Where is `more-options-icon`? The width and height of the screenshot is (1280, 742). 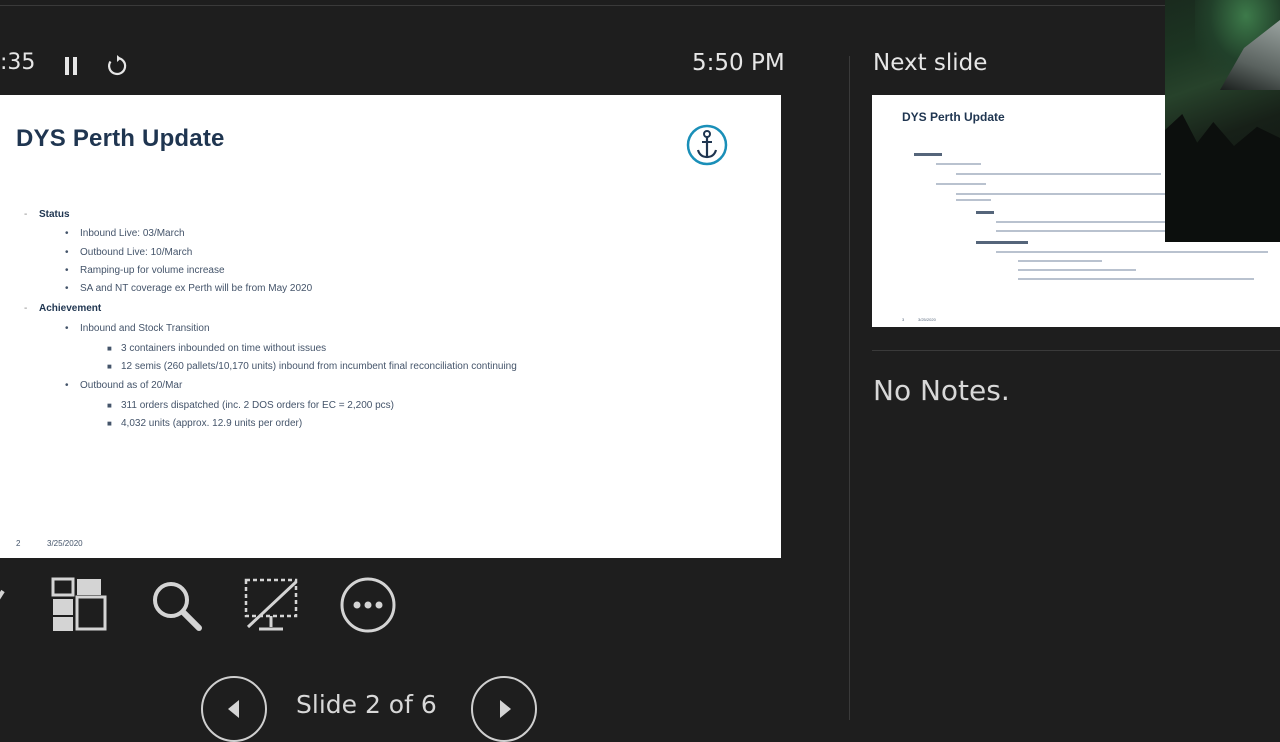 more-options-icon is located at coordinates (368, 605).